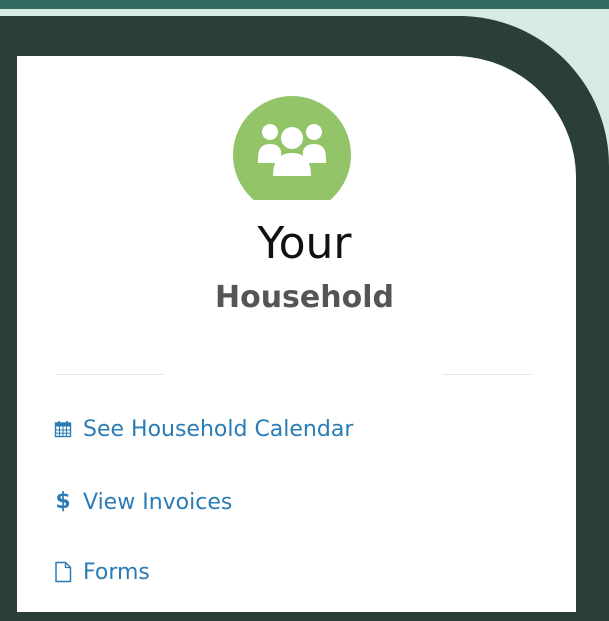 The width and height of the screenshot is (609, 621). I want to click on group-icon, so click(292, 150).